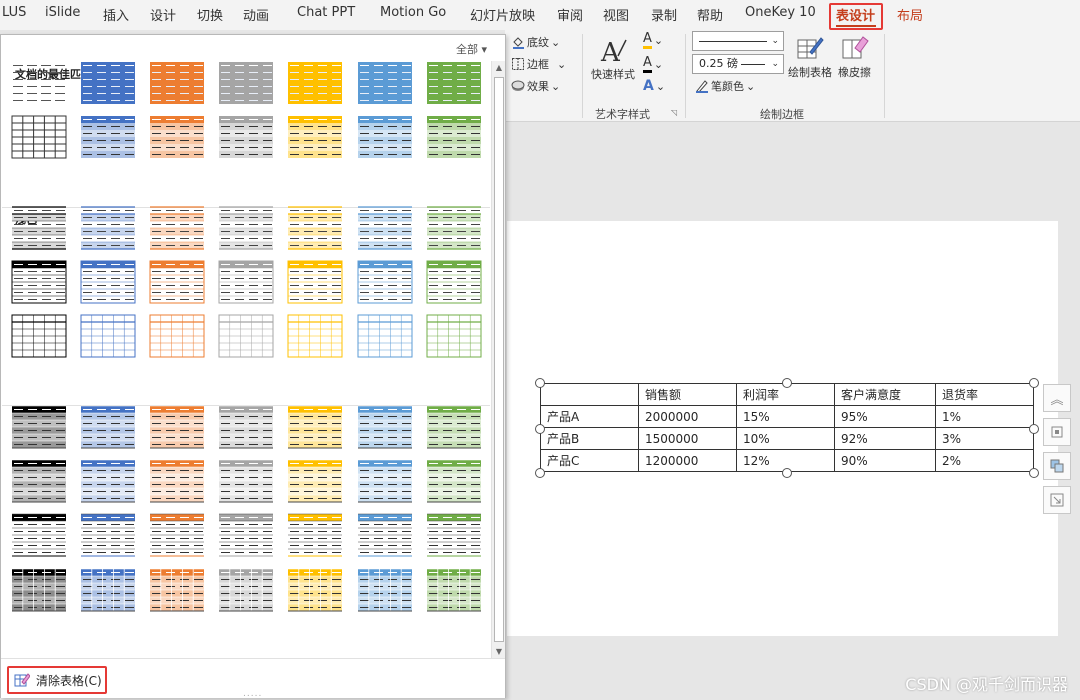 This screenshot has height=700, width=1080. I want to click on text-outline-button: A ⌄, so click(653, 64).